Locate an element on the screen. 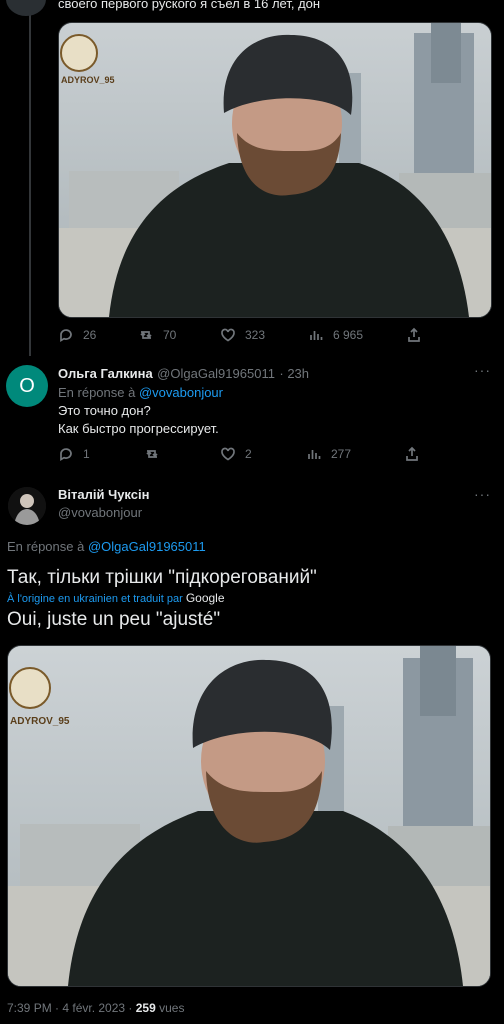  tweet-original-text: Так, тільки трішки "підкорегований" is located at coordinates (162, 577).